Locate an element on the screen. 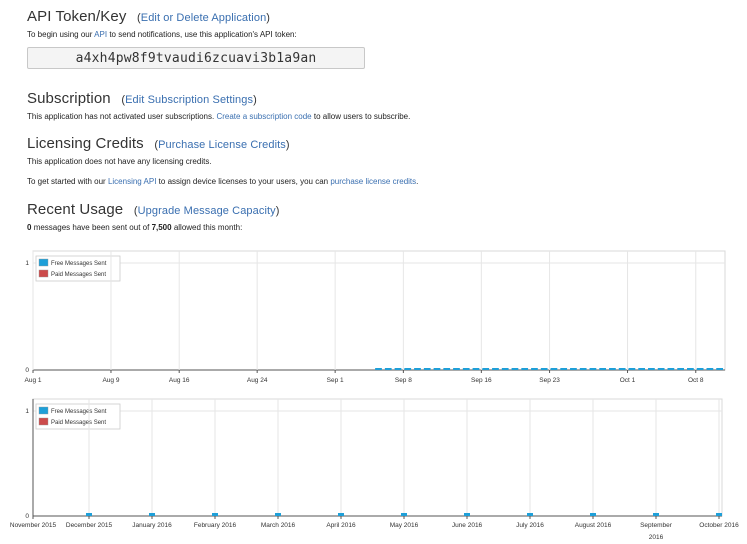  usage-title: Recent Usage is located at coordinates (75, 209).